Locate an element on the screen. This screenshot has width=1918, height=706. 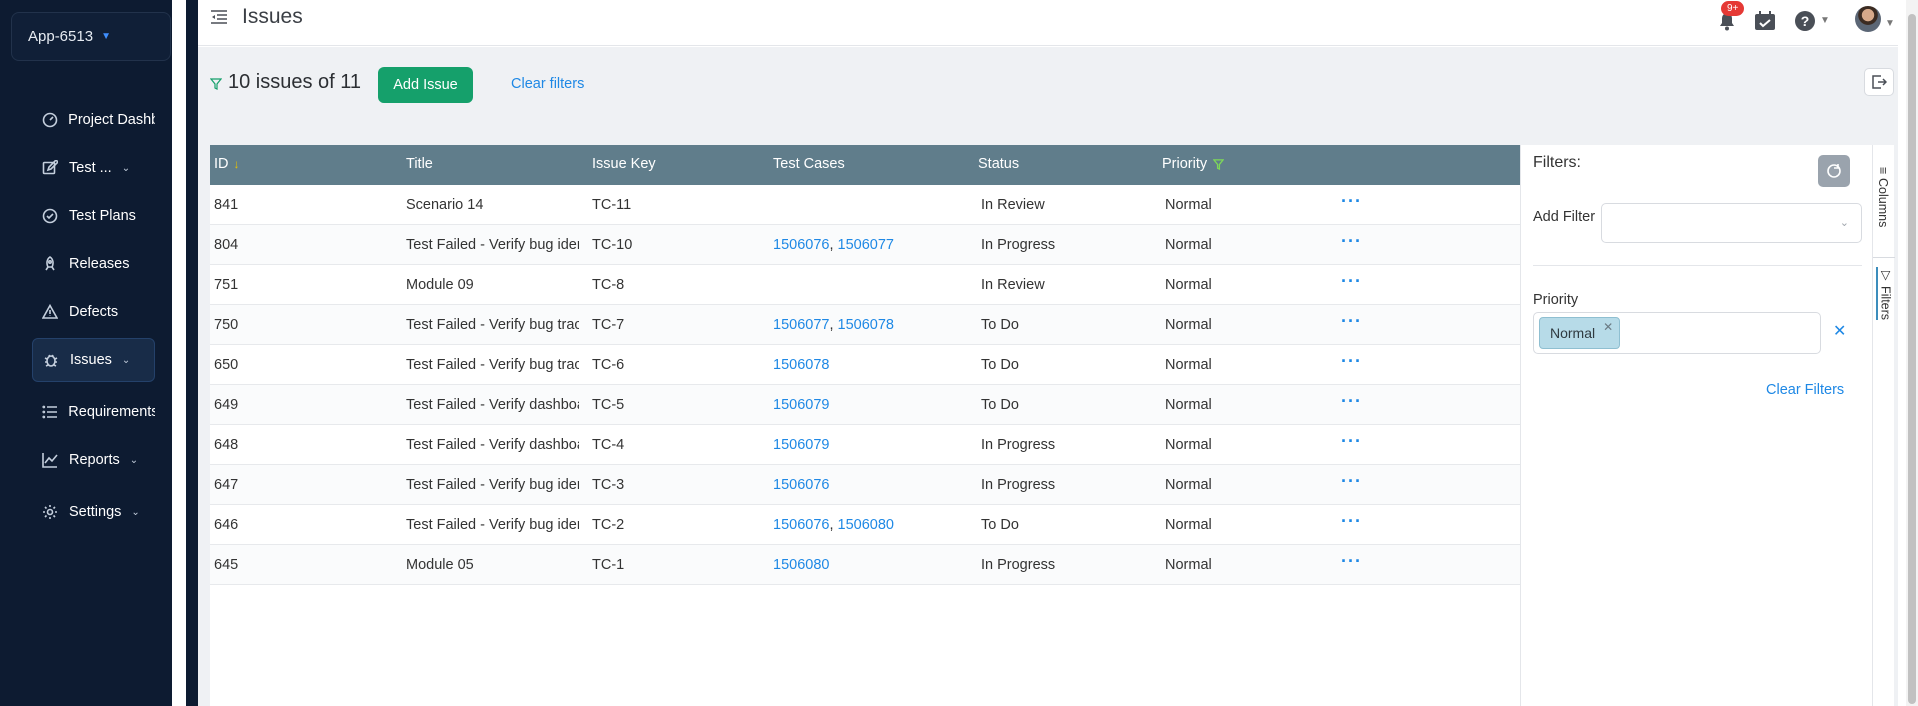
col-id: ID ↓ is located at coordinates (227, 164).